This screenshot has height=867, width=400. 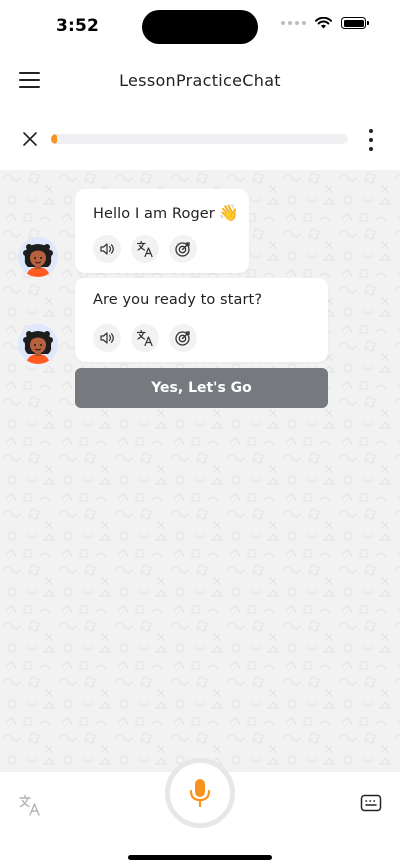 I want to click on bottom-input-bar, so click(x=200, y=812).